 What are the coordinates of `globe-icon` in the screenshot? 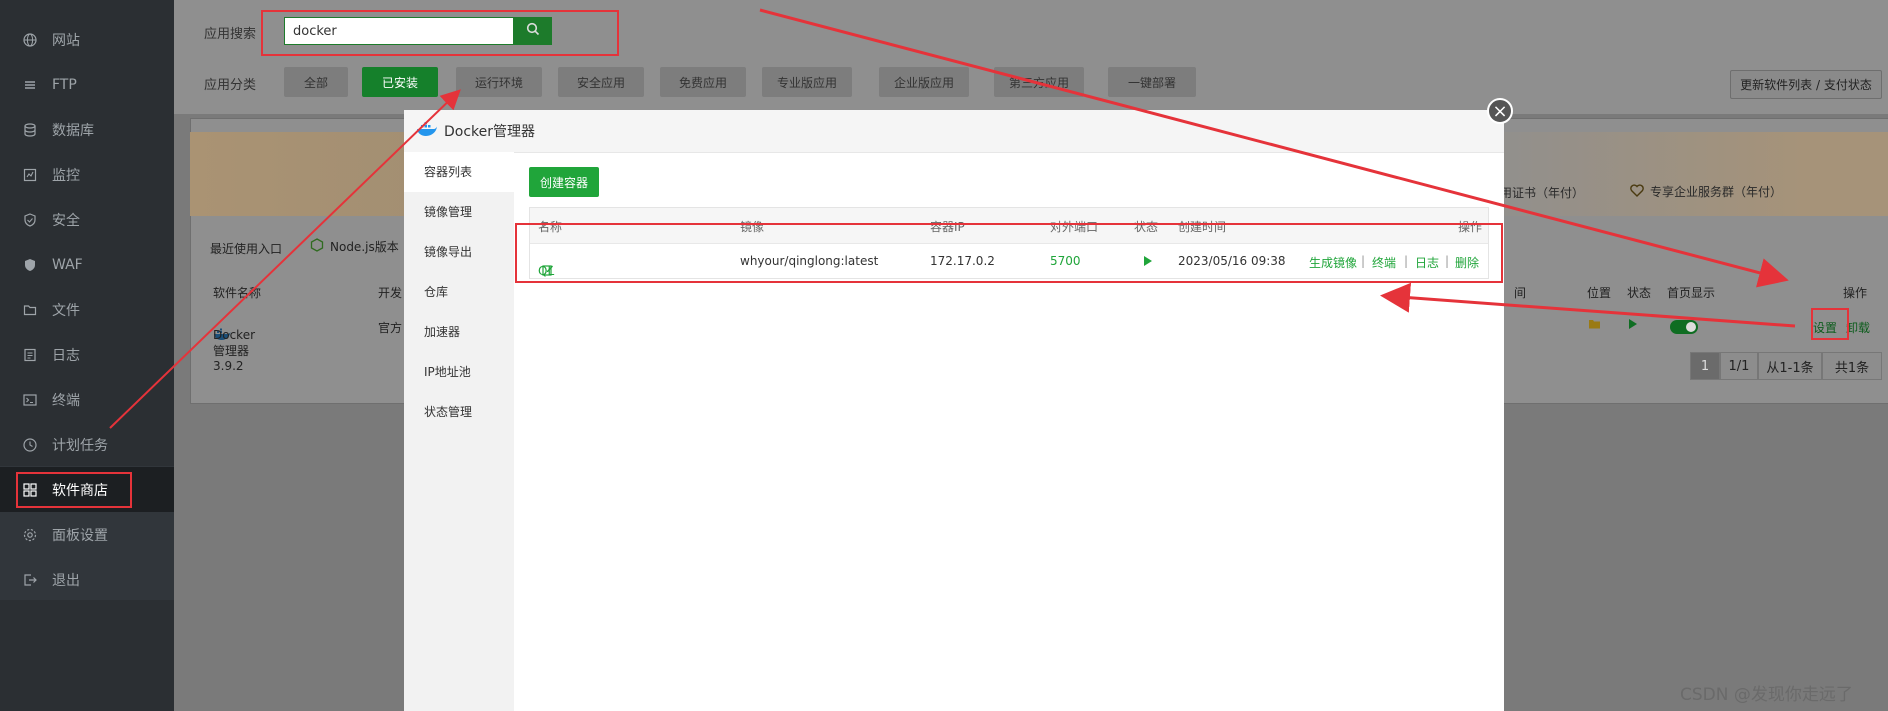 It's located at (30, 40).